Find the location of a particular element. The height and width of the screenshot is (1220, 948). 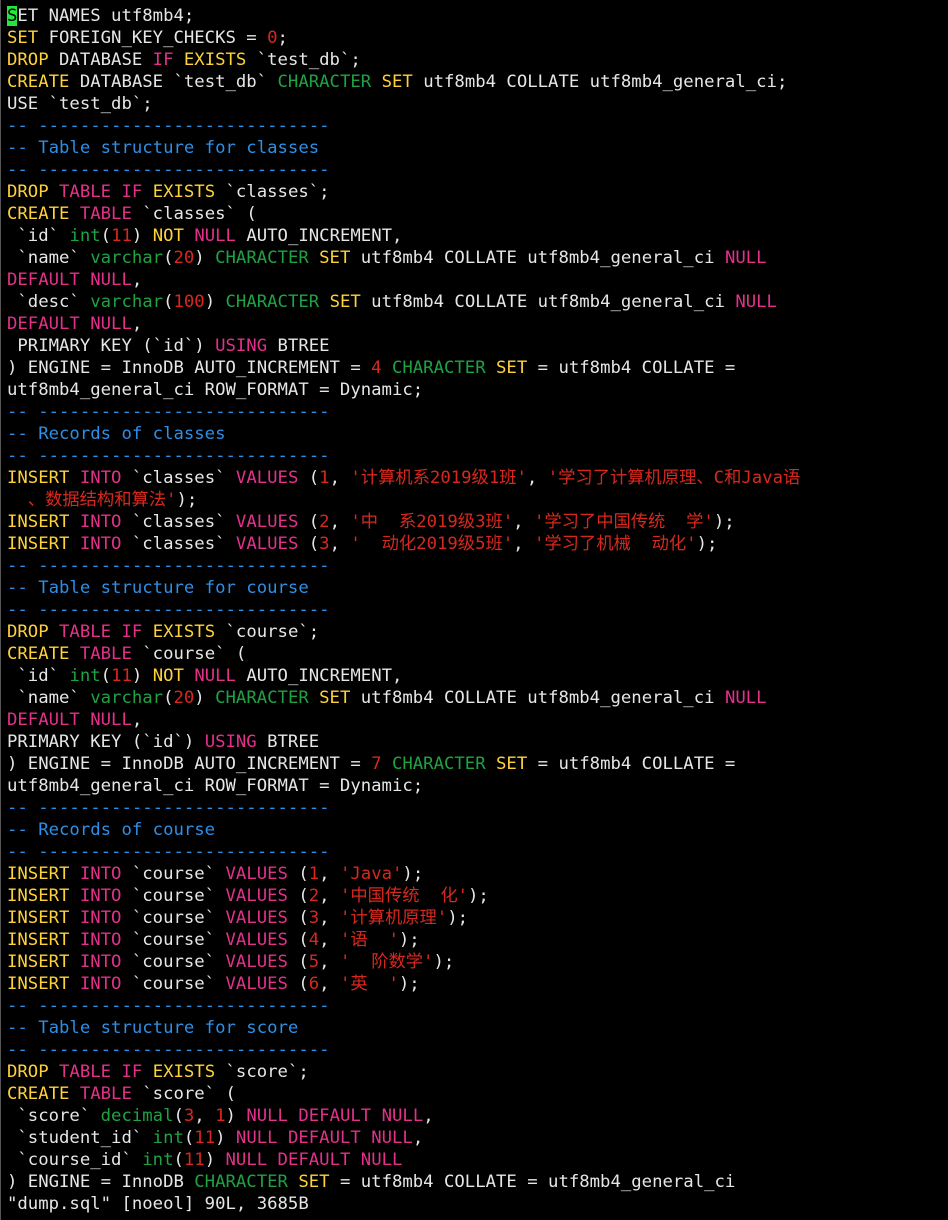

code-line: PRIMARY KEY (`id`) USING BTREE is located at coordinates (477, 742).